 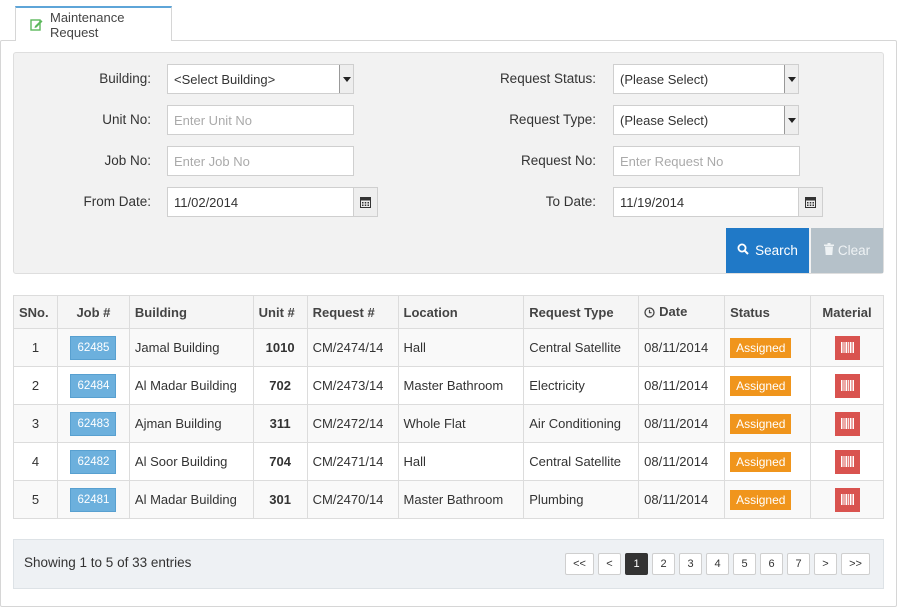 What do you see at coordinates (581, 312) in the screenshot?
I see `col-header-request-type: Request Type` at bounding box center [581, 312].